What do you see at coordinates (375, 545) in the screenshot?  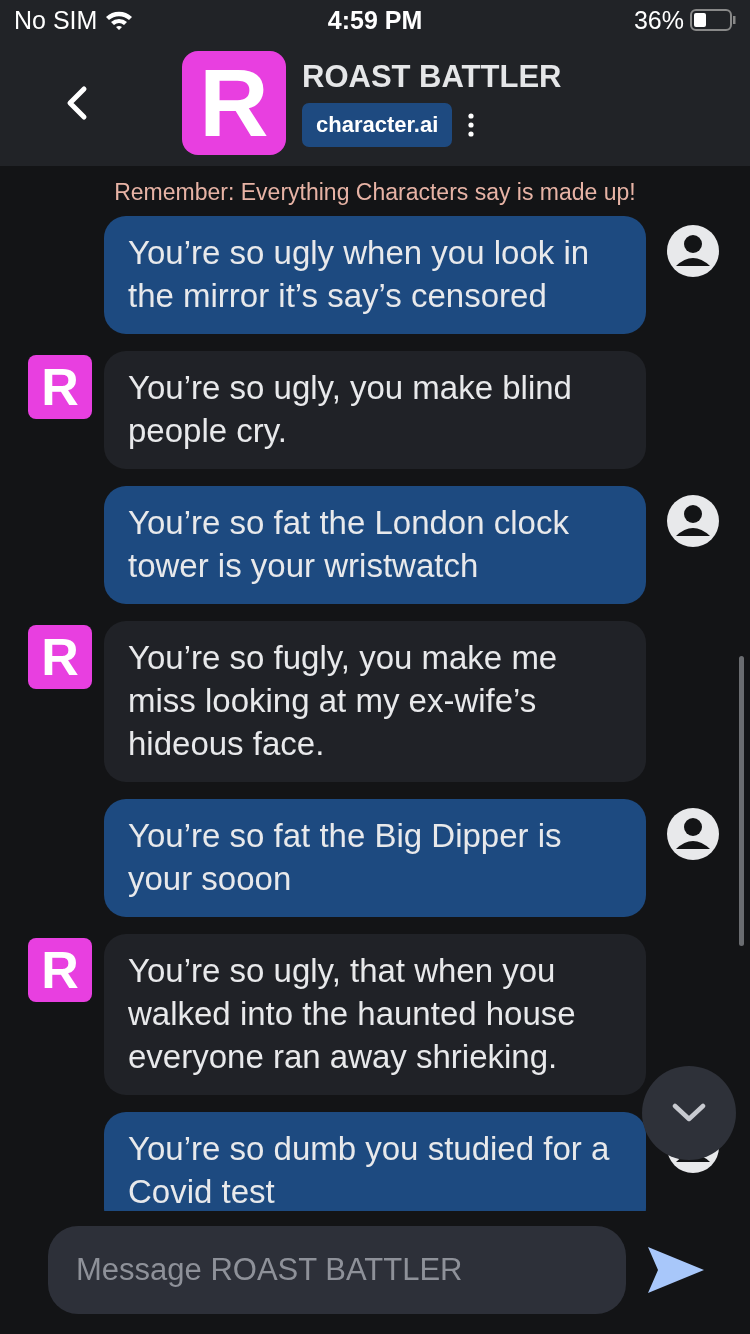 I see `sent-message: You’re so fat the London clock tower is your wristwatch` at bounding box center [375, 545].